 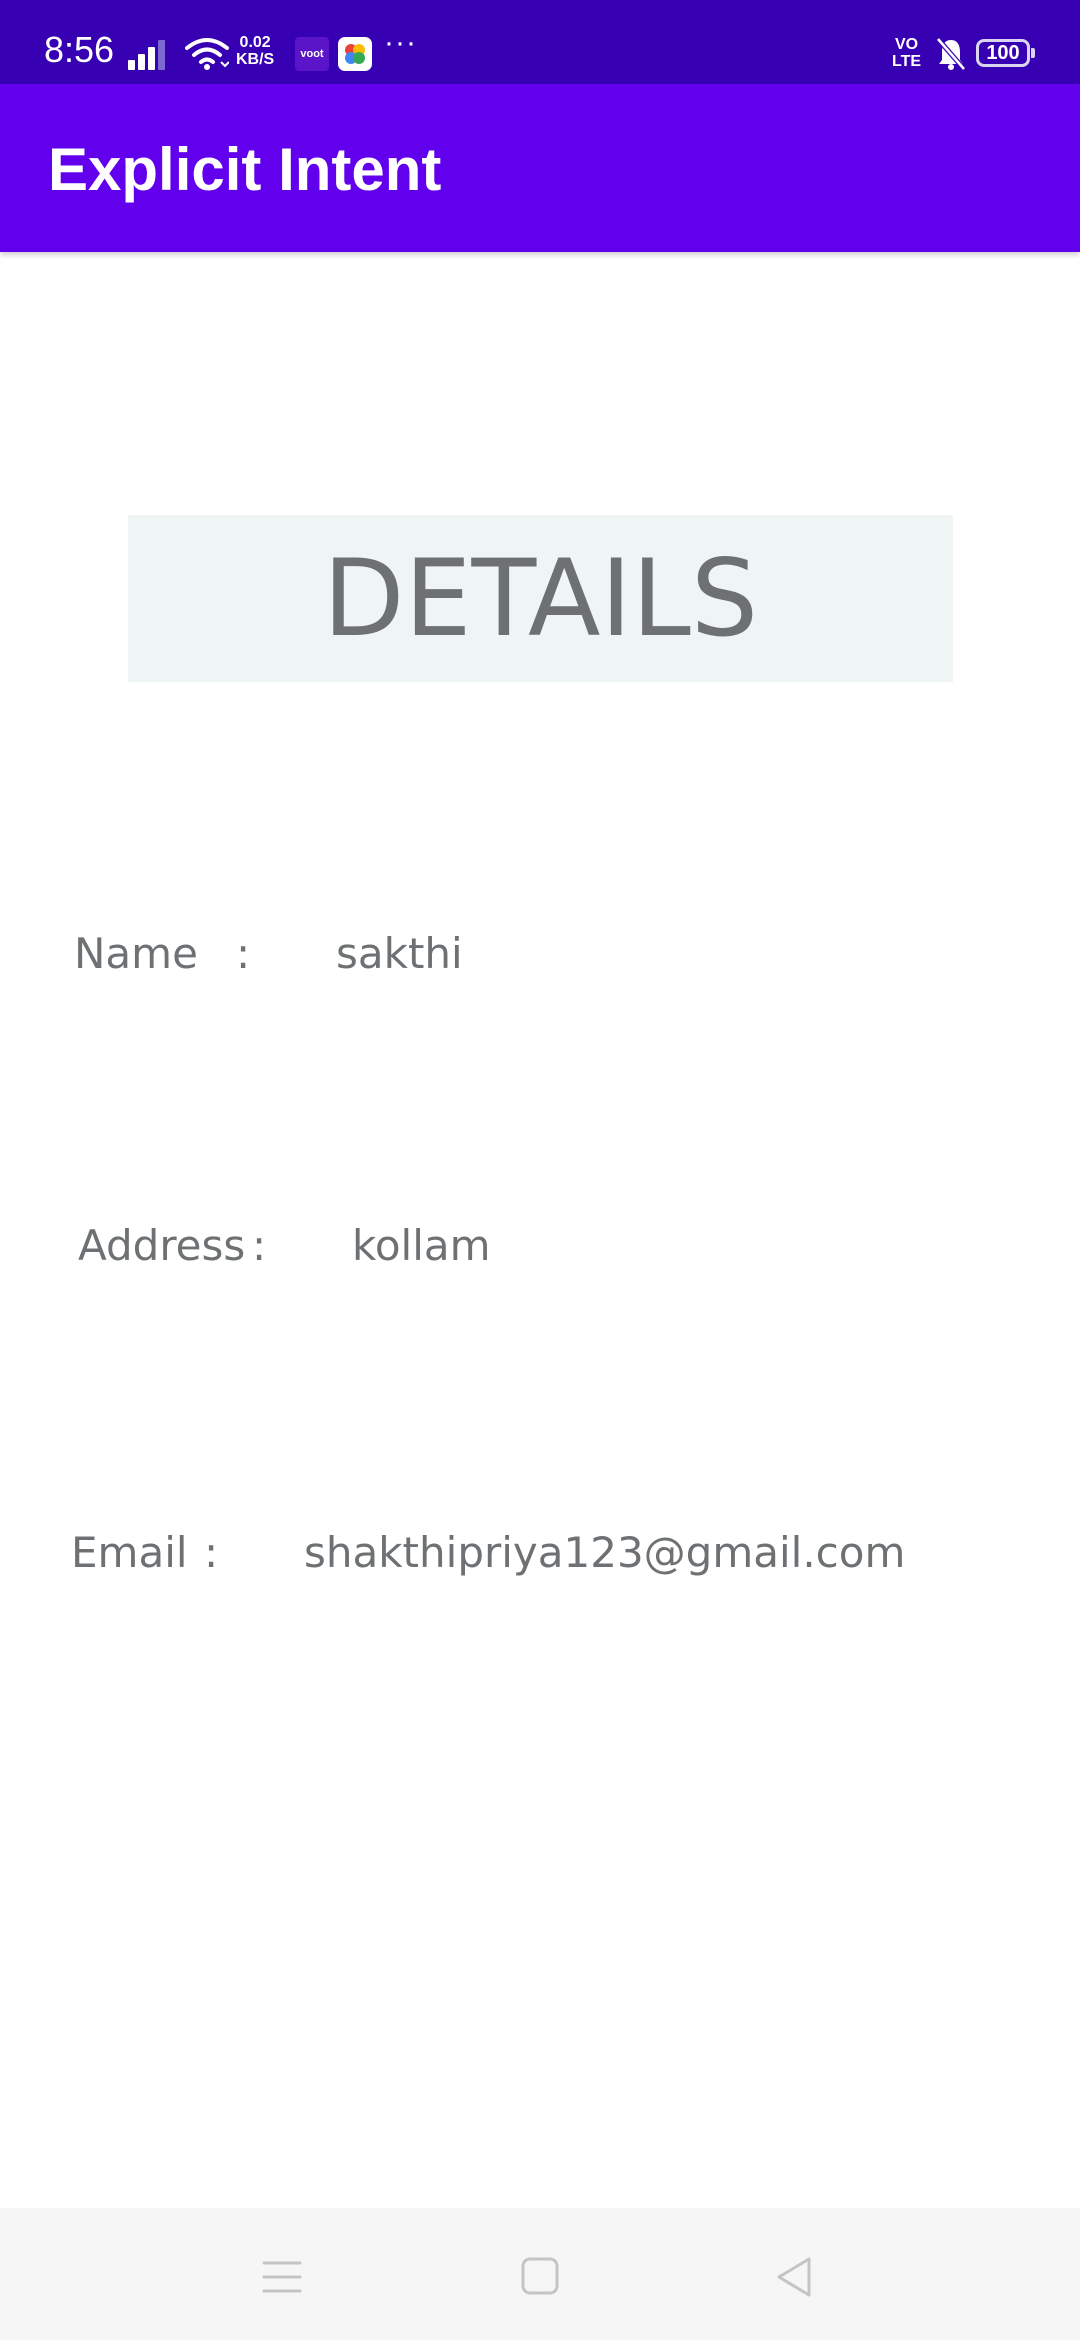 What do you see at coordinates (400, 42) in the screenshot?
I see `more-dots-icon: ···` at bounding box center [400, 42].